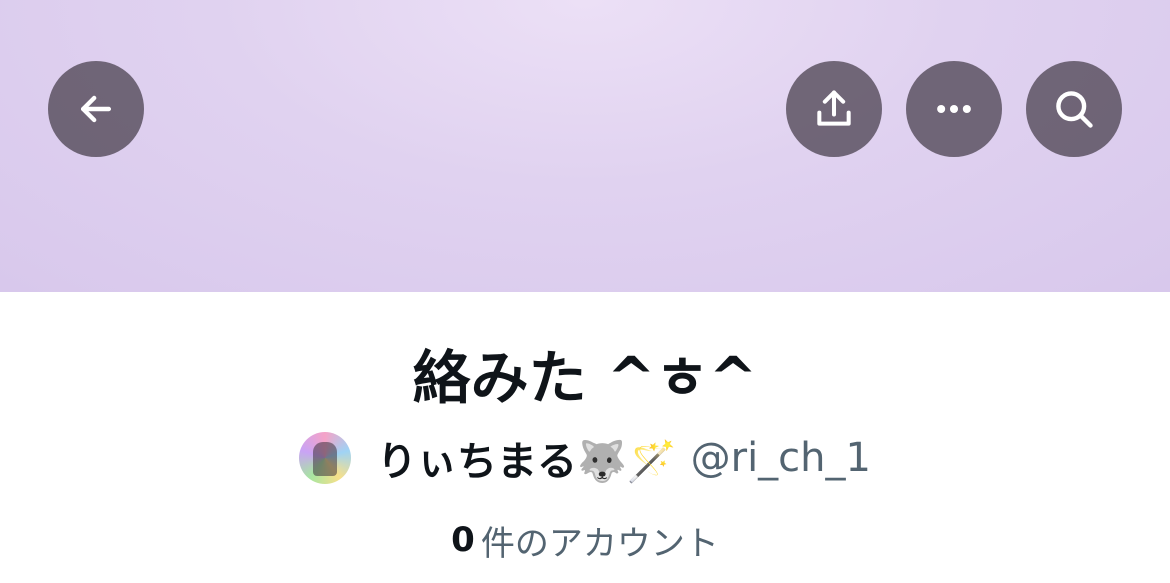 Image resolution: width=1170 pixels, height=583 pixels. I want to click on owner-handle: @ri_ch_1, so click(781, 458).